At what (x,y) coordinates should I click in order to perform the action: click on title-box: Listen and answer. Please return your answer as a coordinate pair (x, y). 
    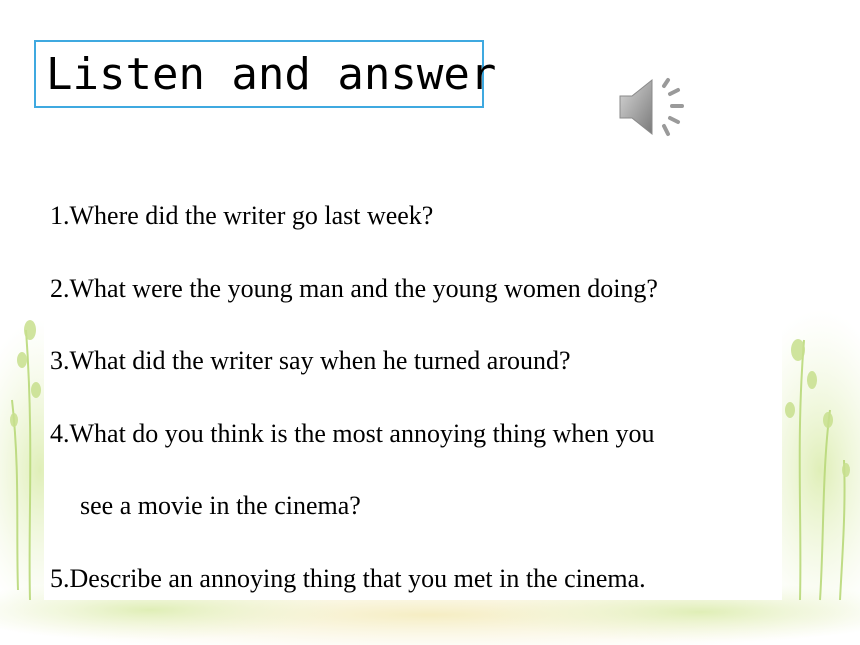
    Looking at the image, I should click on (265, 74).